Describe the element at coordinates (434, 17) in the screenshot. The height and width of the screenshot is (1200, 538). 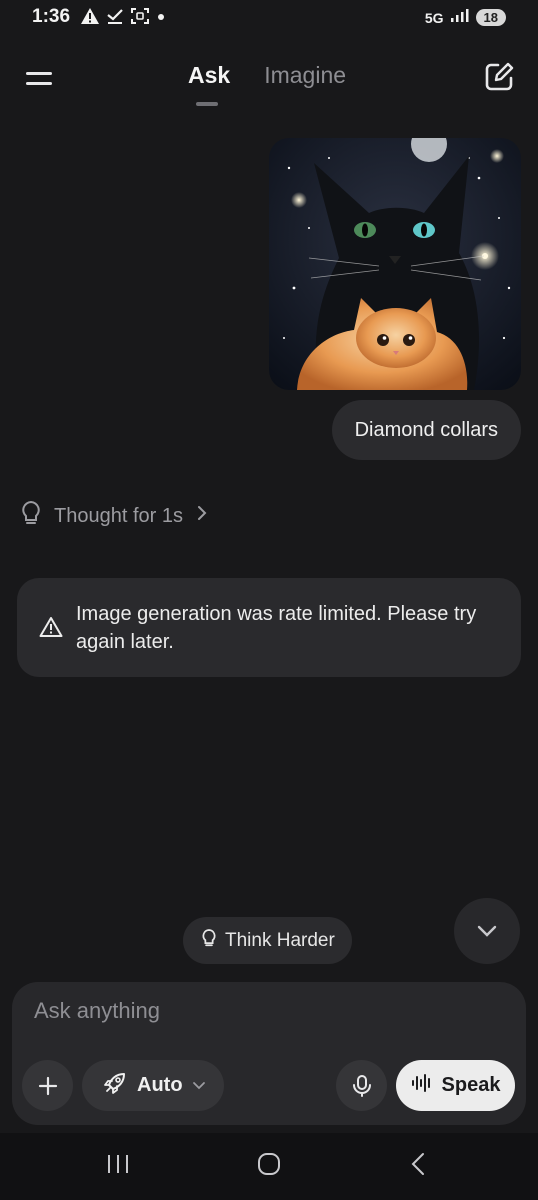
I see `network-type: 5G` at that location.